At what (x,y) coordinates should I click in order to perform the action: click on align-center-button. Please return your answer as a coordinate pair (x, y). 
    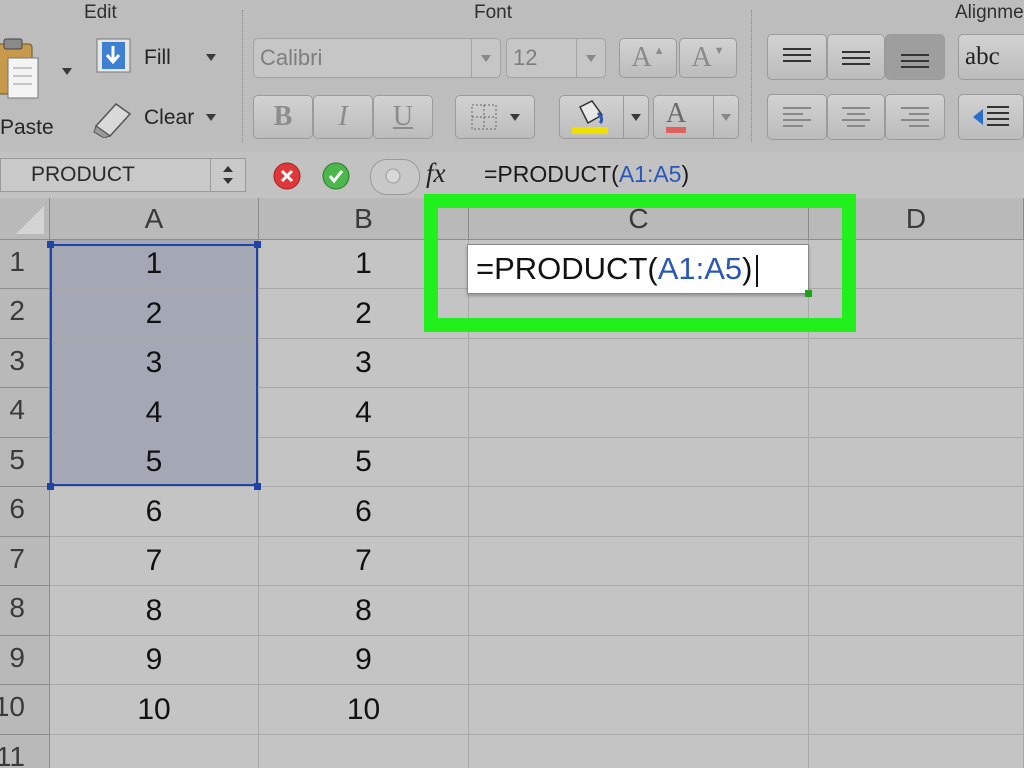
    Looking at the image, I should click on (856, 117).